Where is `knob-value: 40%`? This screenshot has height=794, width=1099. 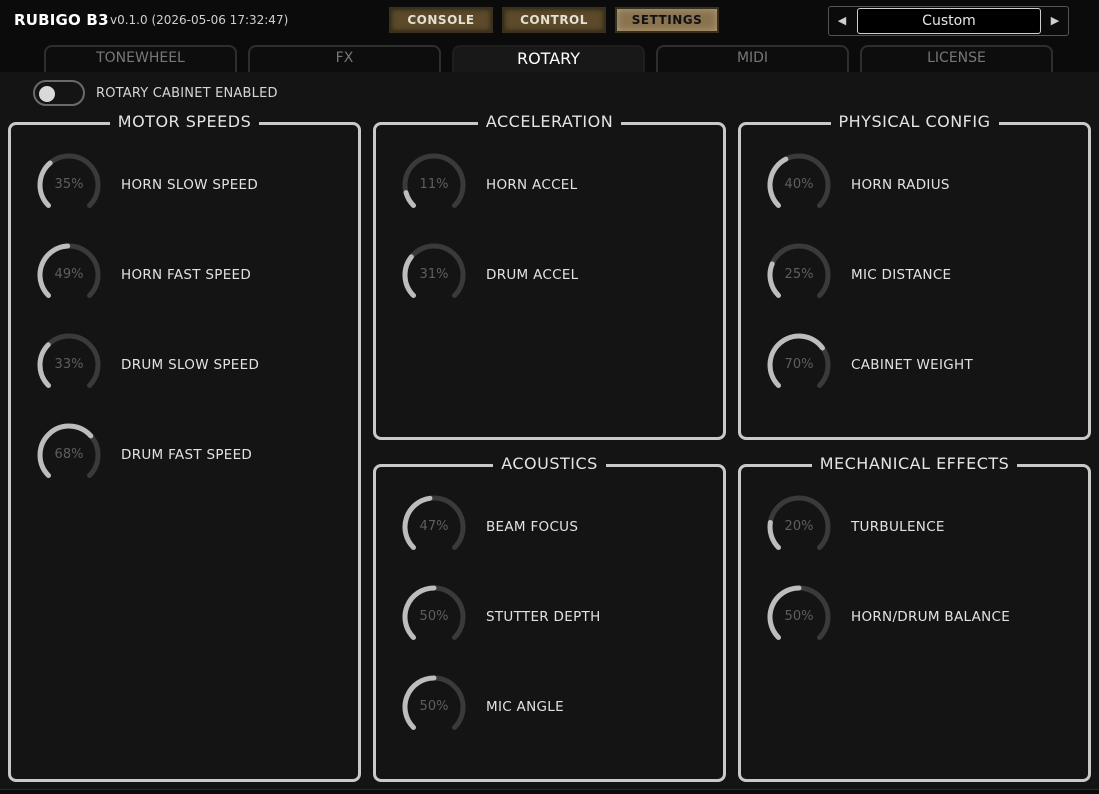
knob-value: 40% is located at coordinates (799, 184).